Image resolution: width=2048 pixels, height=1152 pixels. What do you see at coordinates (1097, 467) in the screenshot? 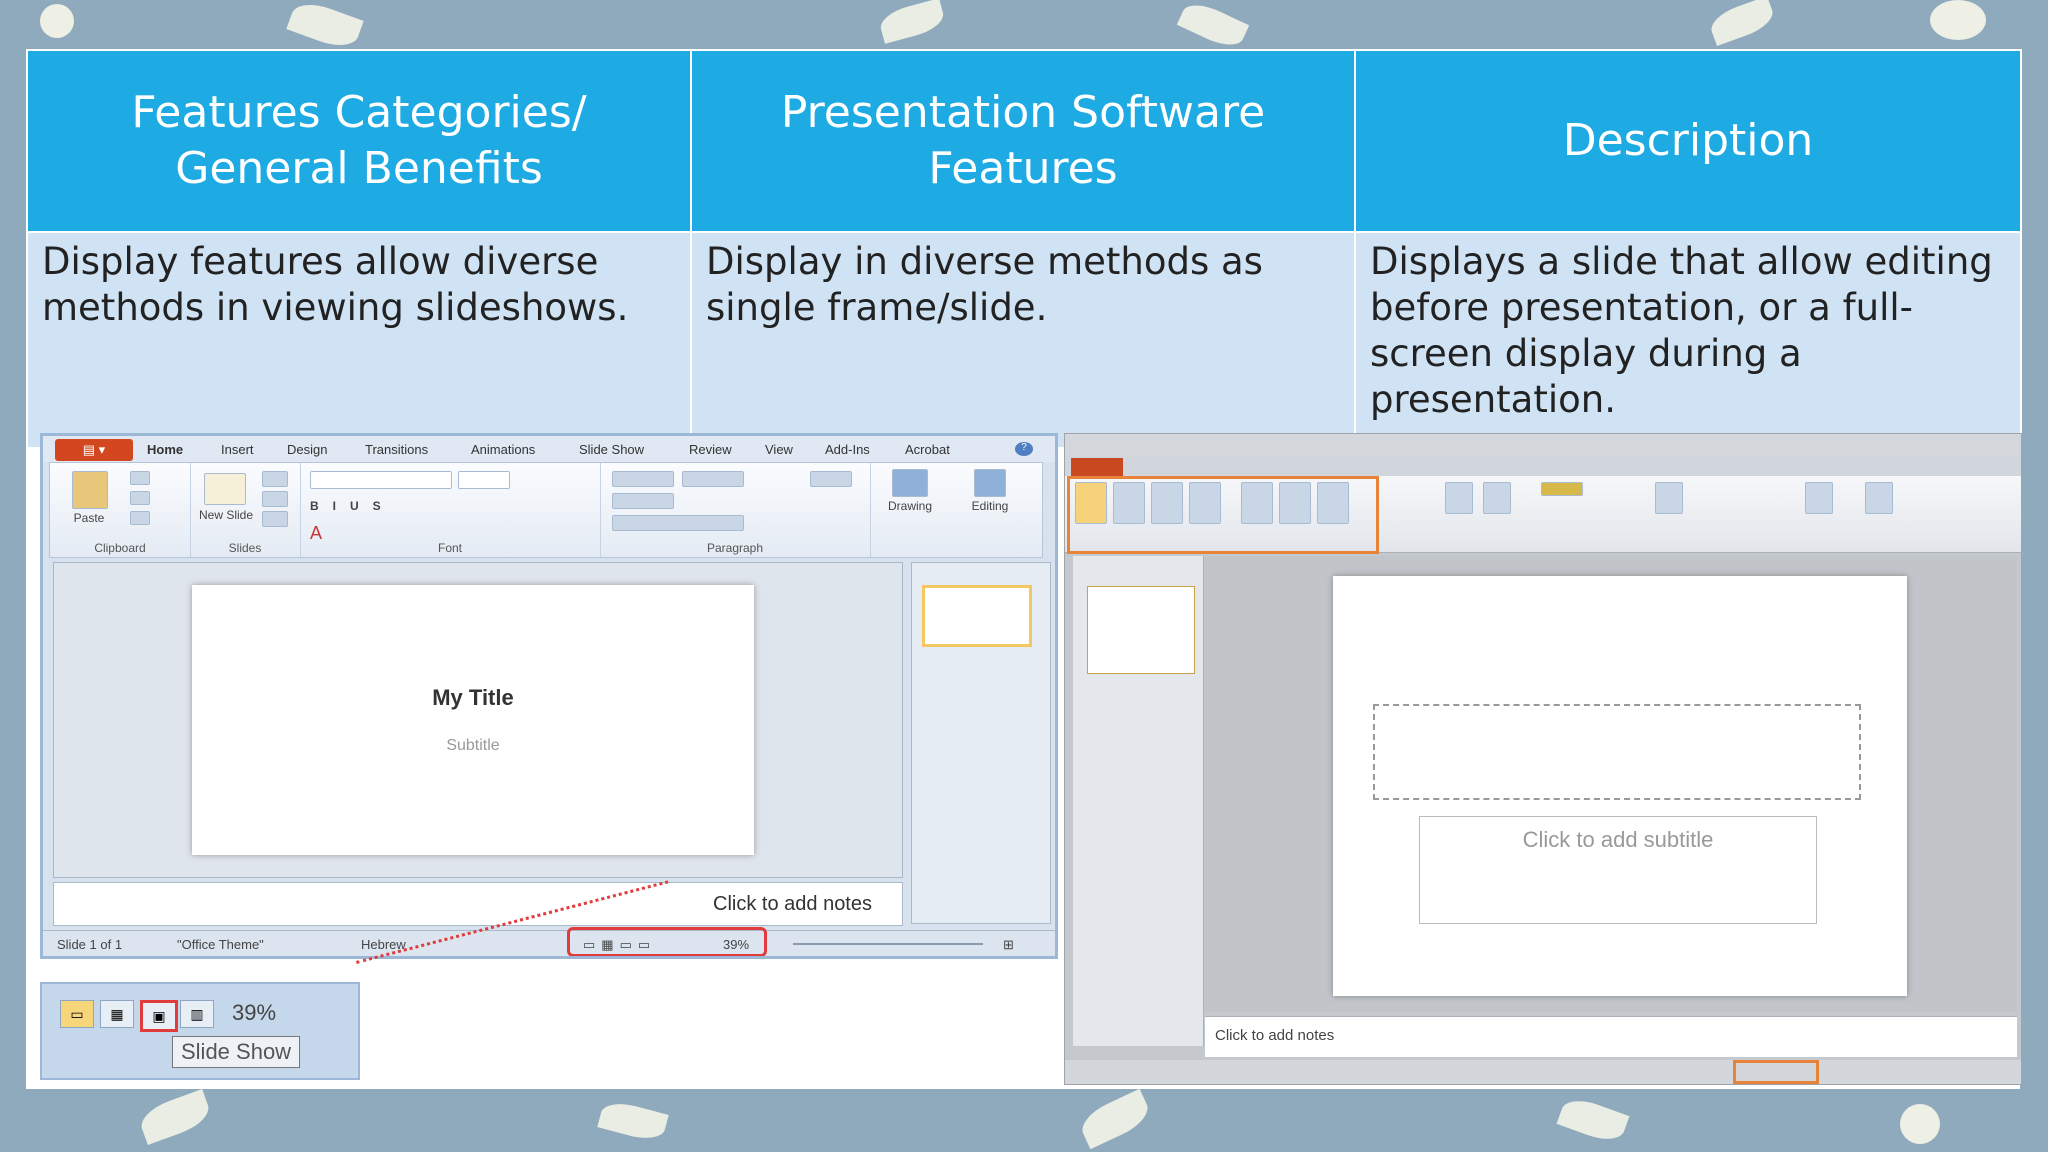
I see `file-menu-button` at bounding box center [1097, 467].